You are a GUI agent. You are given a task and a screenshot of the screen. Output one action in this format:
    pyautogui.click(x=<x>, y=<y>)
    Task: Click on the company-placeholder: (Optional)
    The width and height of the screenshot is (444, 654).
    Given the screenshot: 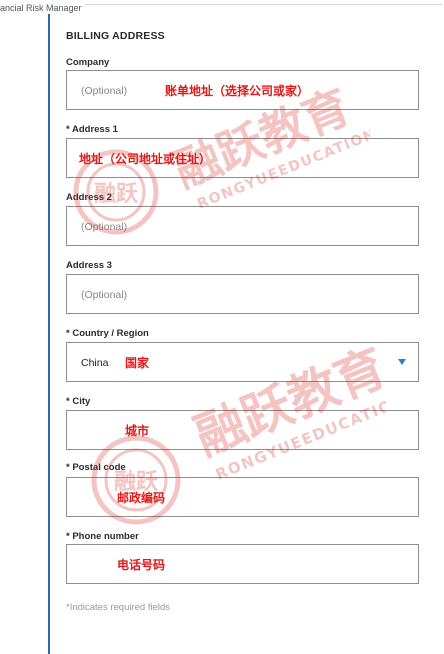 What is the action you would take?
    pyautogui.click(x=104, y=91)
    